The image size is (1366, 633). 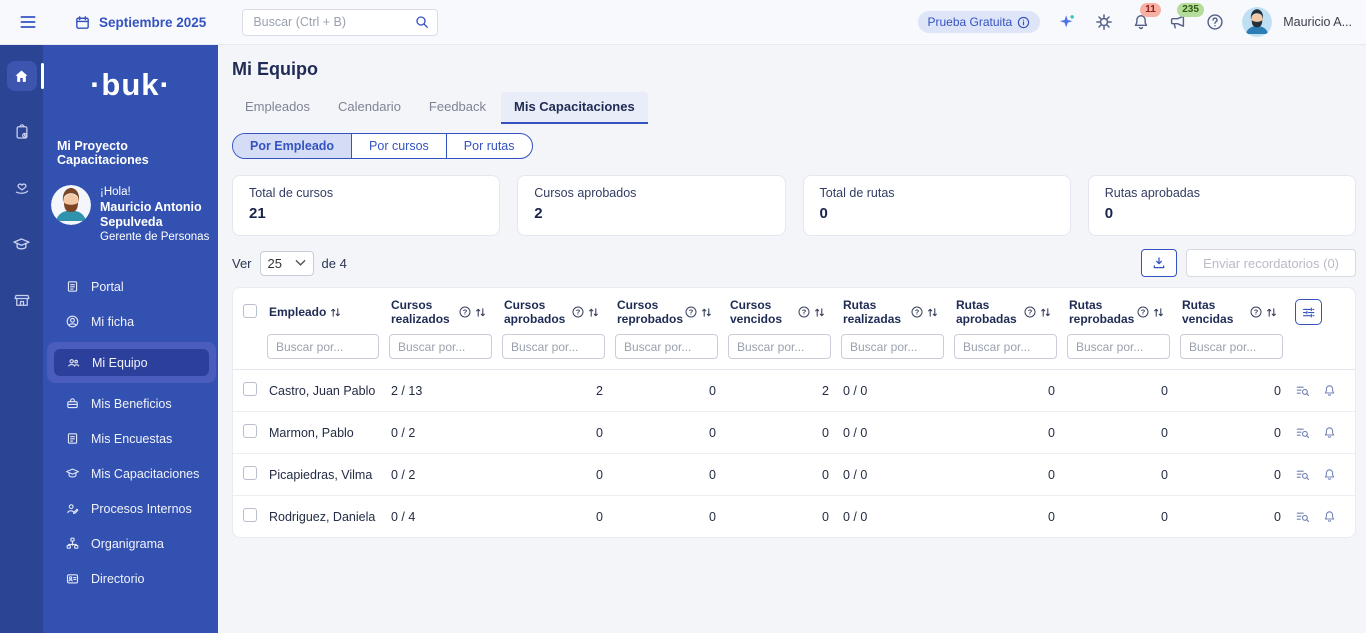 What do you see at coordinates (1067, 22) in the screenshot?
I see `ai-sparkle-icon` at bounding box center [1067, 22].